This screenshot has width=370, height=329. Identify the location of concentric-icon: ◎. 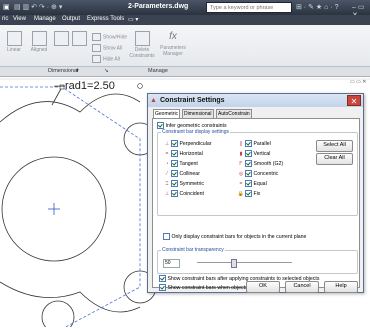
(241, 173).